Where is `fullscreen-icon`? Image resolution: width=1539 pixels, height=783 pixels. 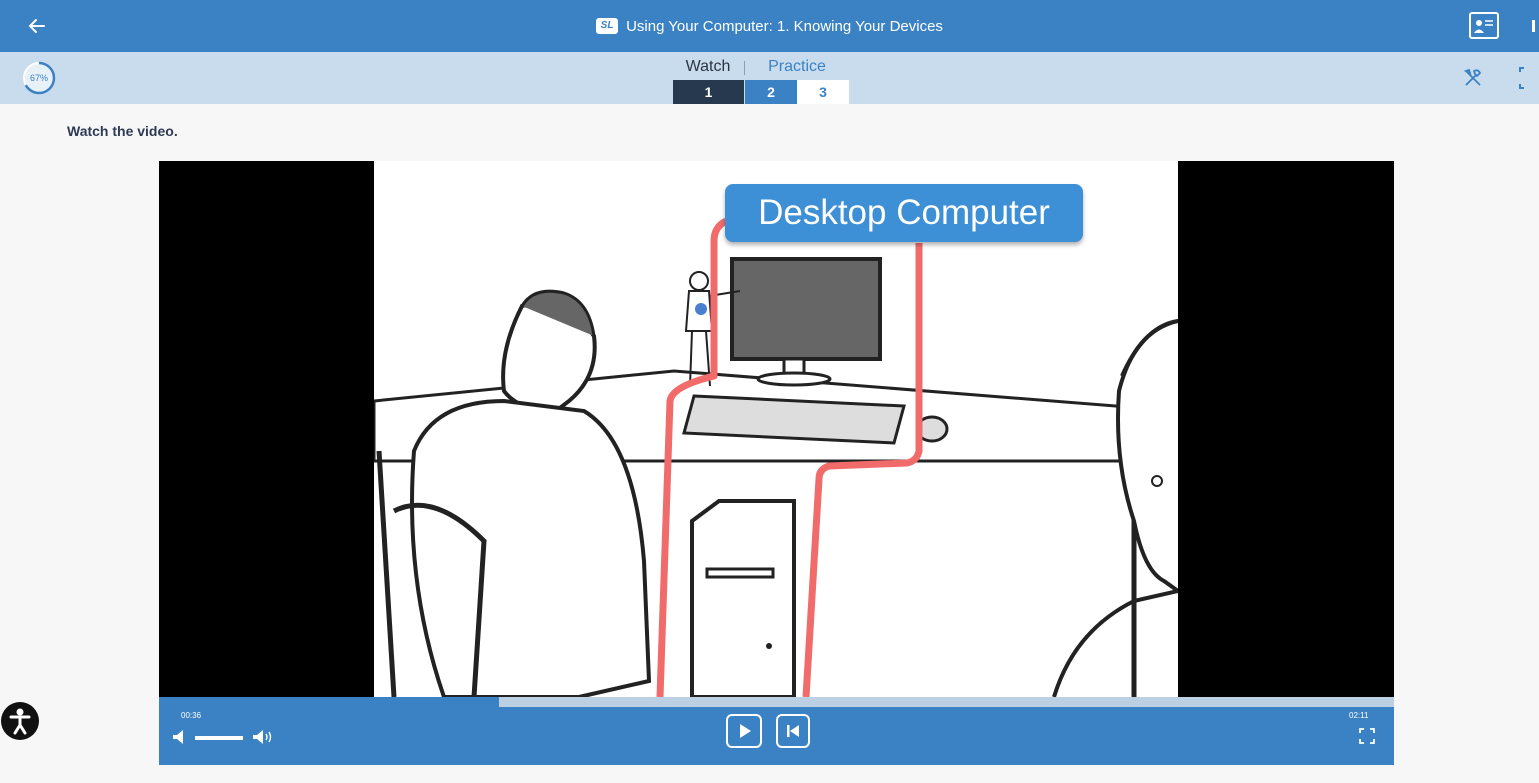 fullscreen-icon is located at coordinates (1367, 736).